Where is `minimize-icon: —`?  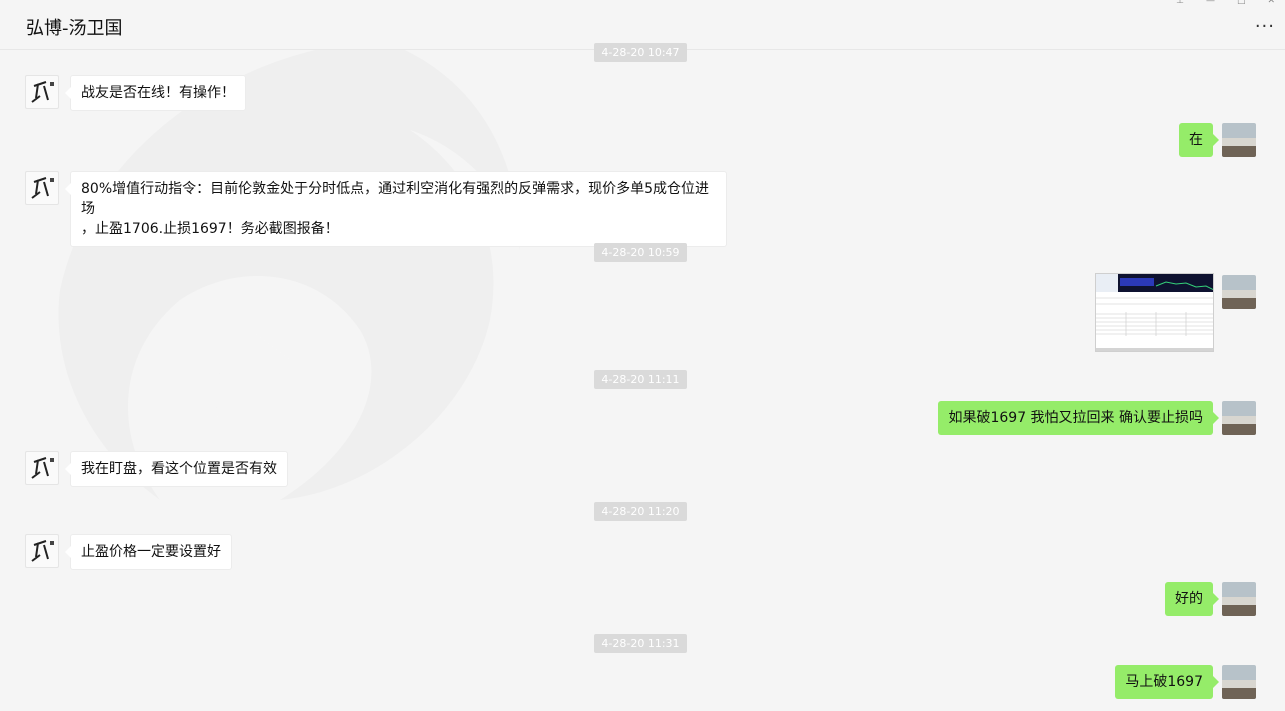
minimize-icon: — is located at coordinates (1210, 3).